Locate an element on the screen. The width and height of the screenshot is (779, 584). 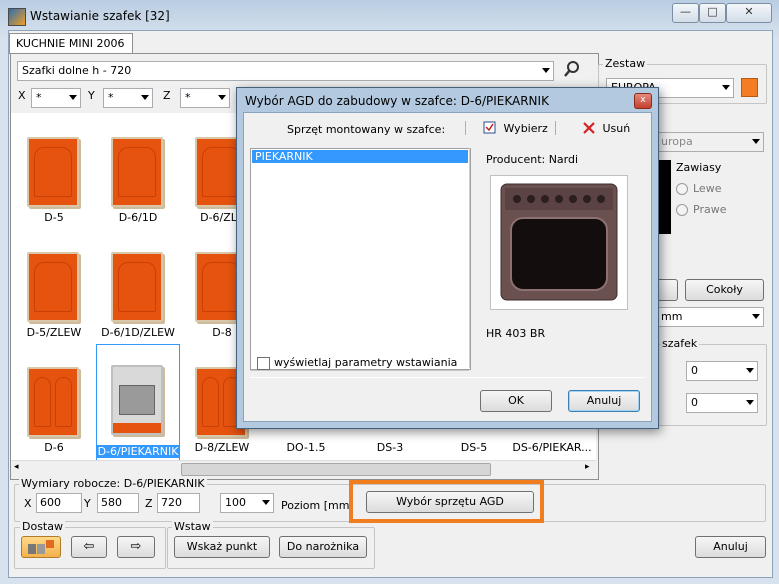
oven-image is located at coordinates (559, 242).